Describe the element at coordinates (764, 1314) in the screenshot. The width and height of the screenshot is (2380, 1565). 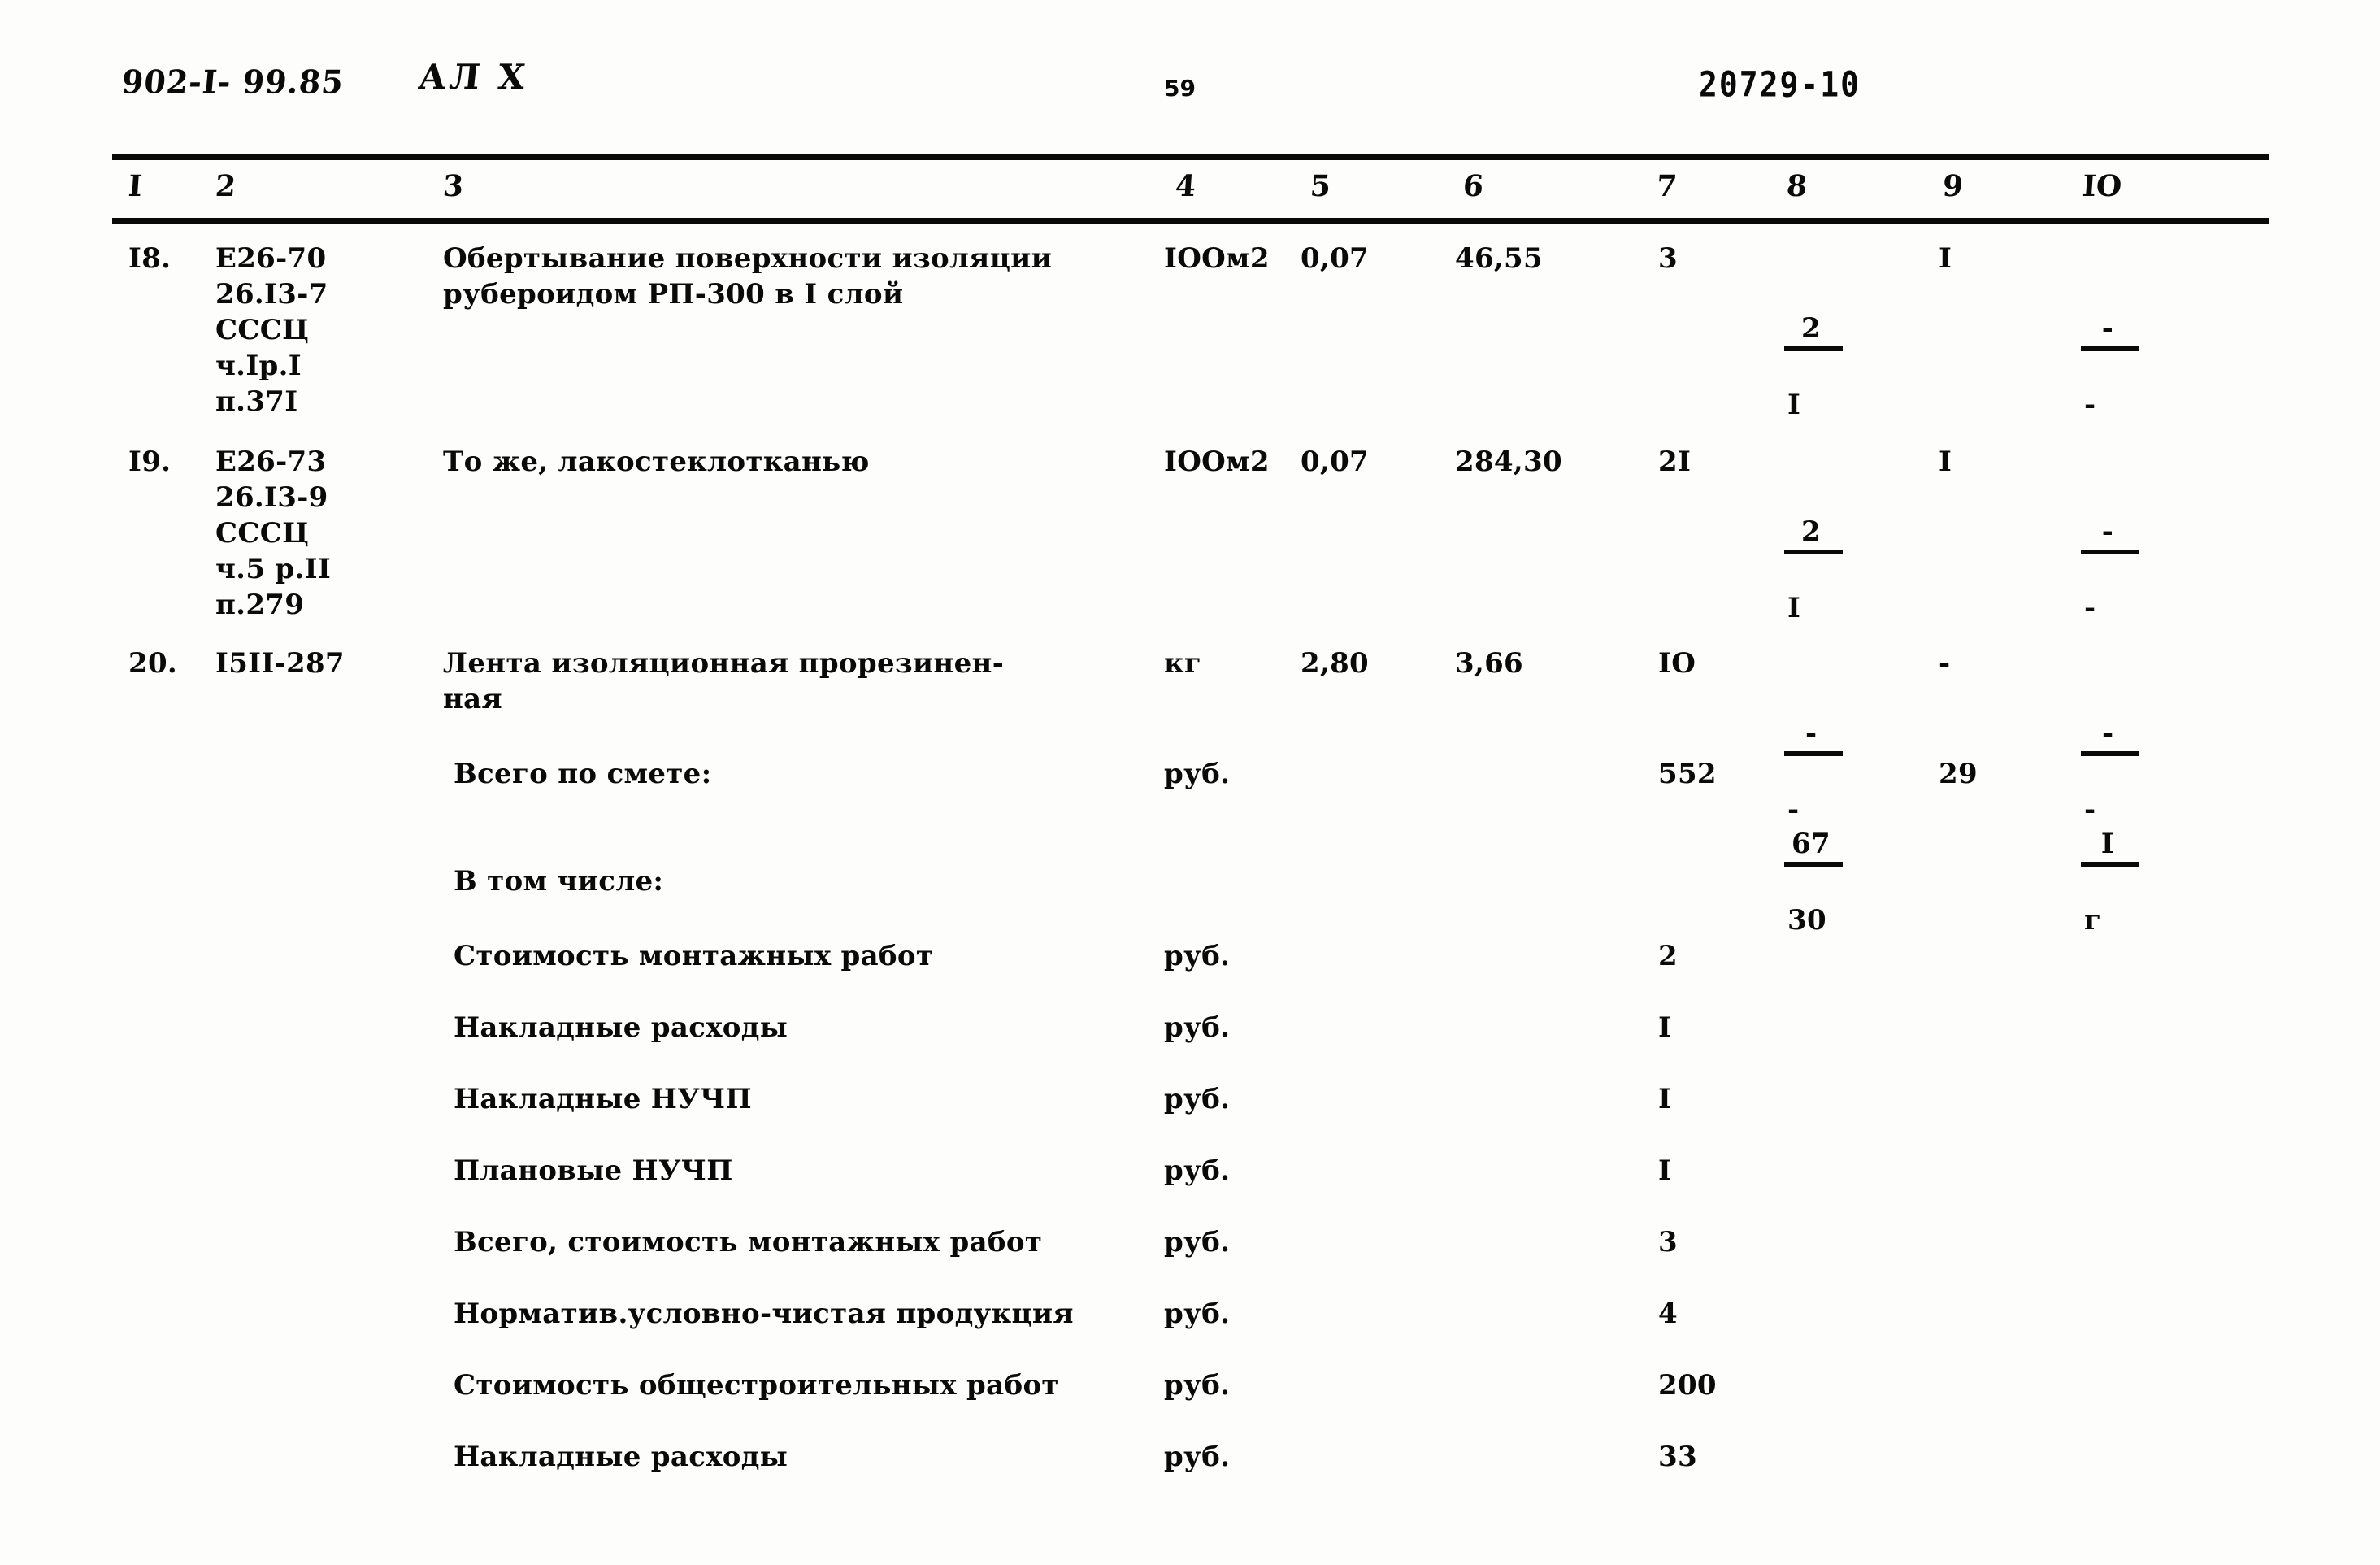
I see `breakdown-label: Норматив.условно-чистая продукция` at that location.